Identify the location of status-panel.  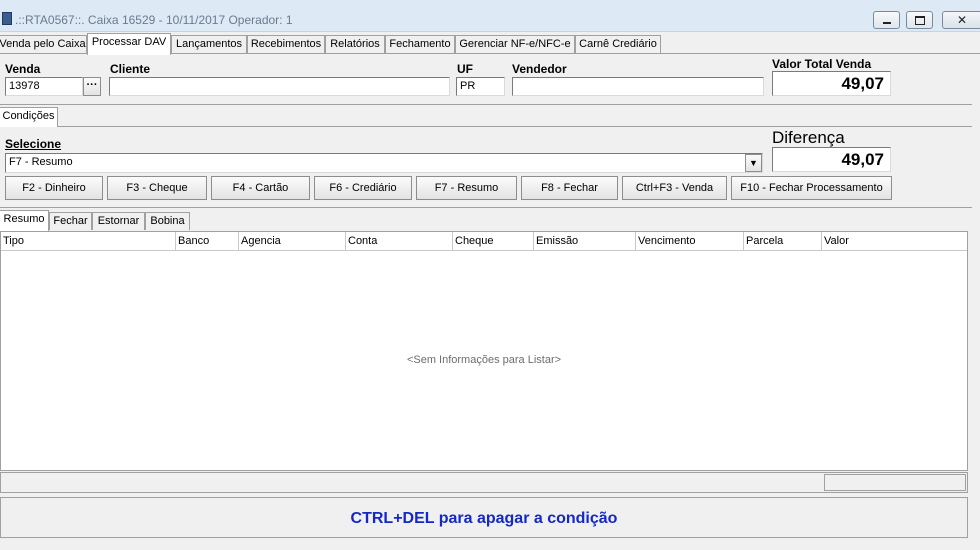
(895, 482).